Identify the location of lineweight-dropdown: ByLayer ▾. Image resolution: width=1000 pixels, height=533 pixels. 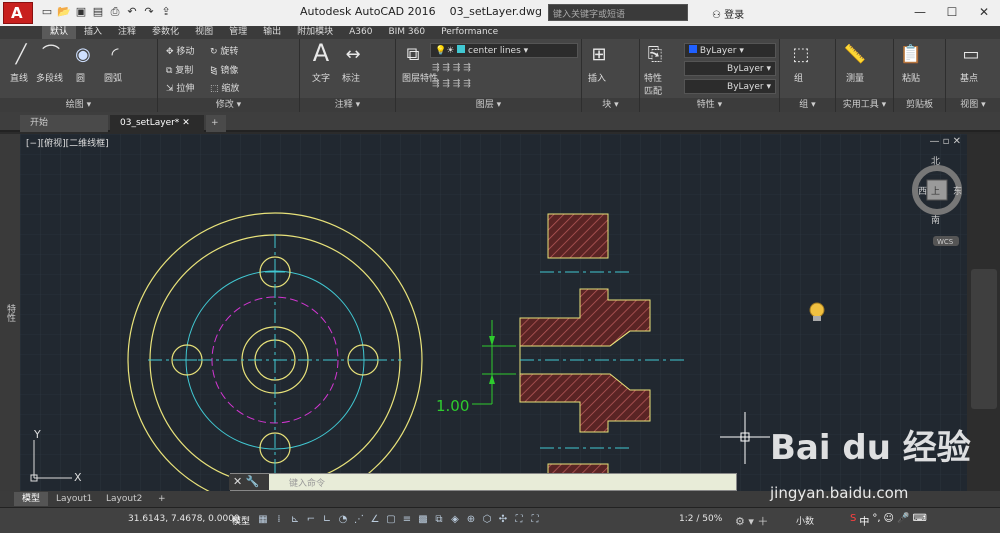
(730, 86).